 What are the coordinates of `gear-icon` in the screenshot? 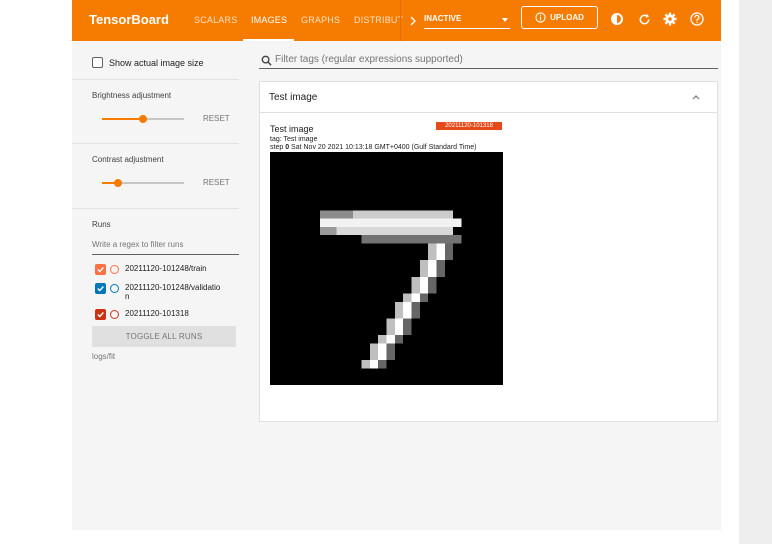 It's located at (670, 19).